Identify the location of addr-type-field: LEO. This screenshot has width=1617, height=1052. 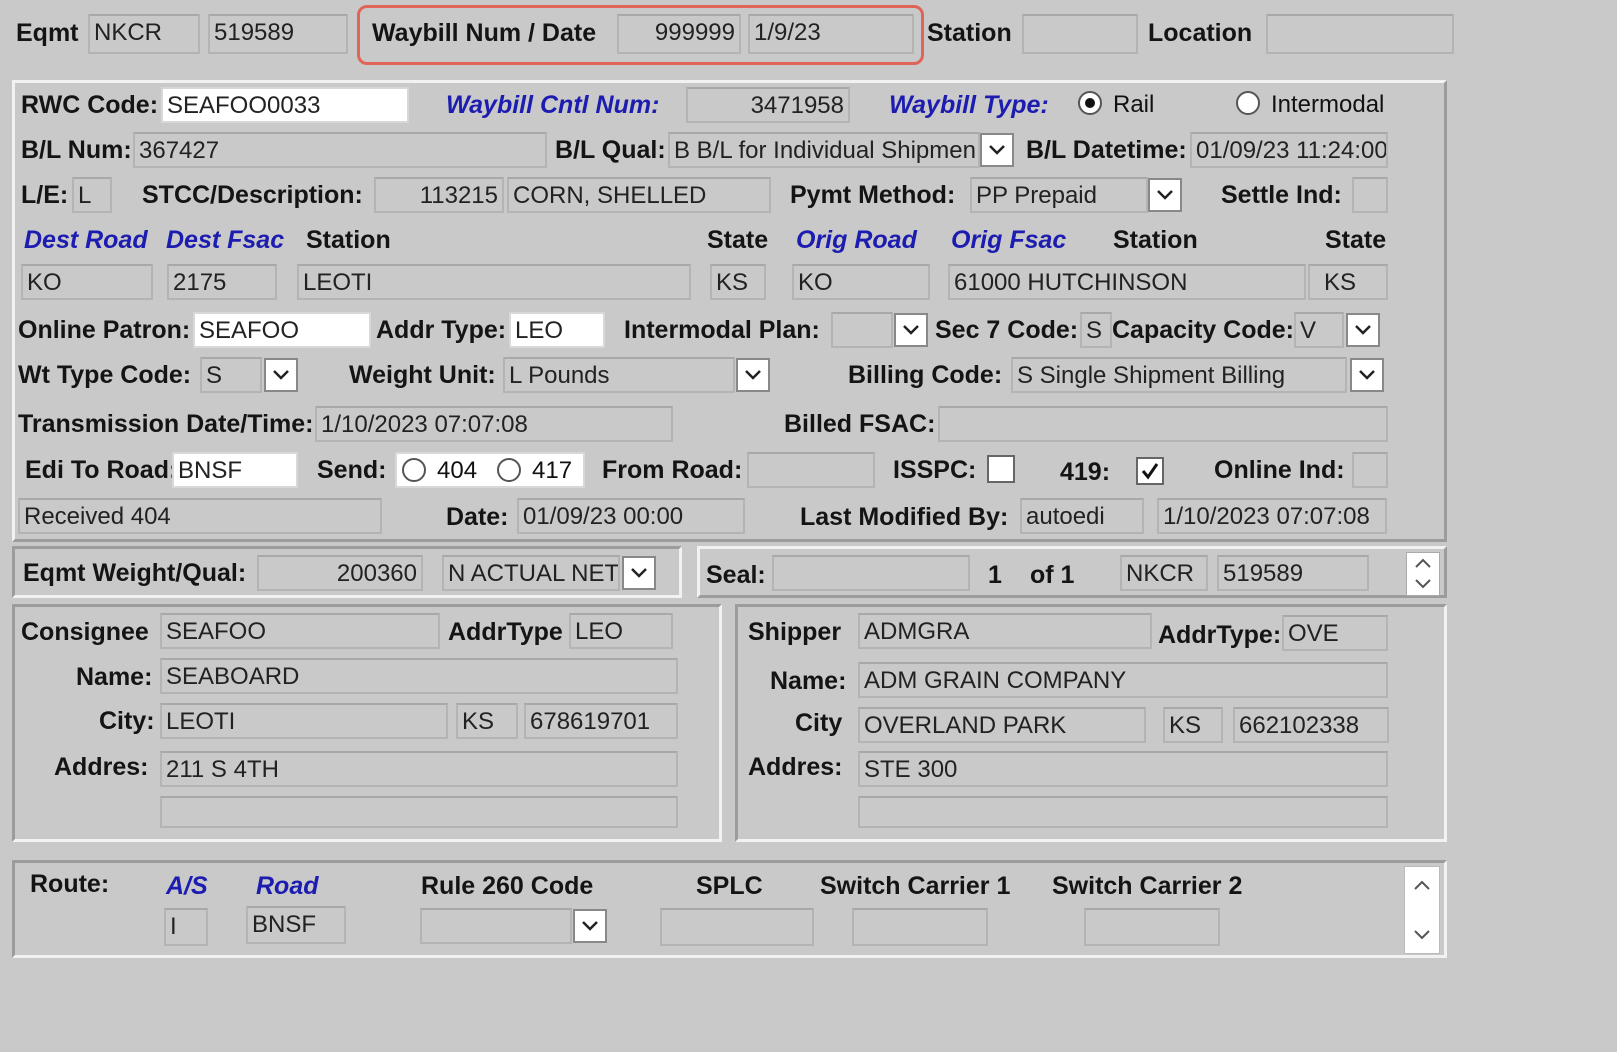
(557, 330).